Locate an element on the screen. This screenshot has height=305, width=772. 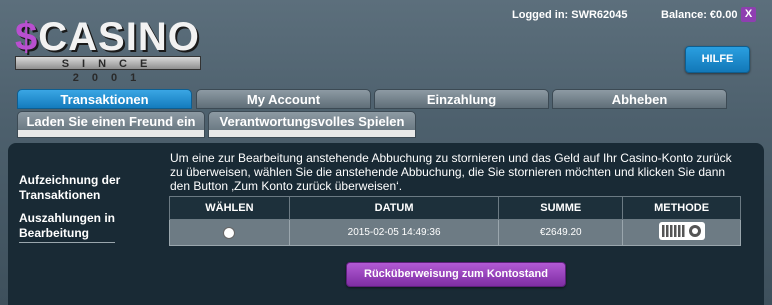
logo-dollar: $ is located at coordinates (27, 37).